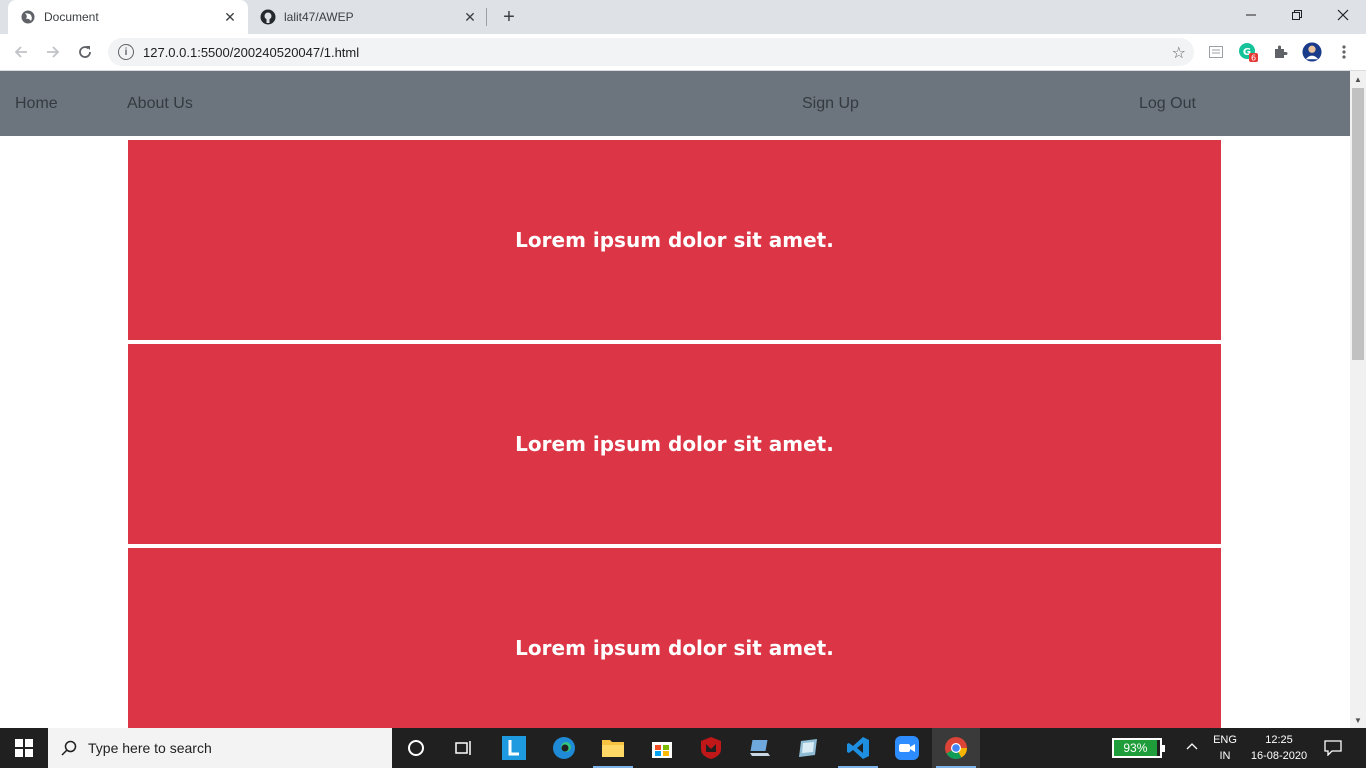 This screenshot has height=768, width=1366. I want to click on windows-logo-icon, so click(24, 748).